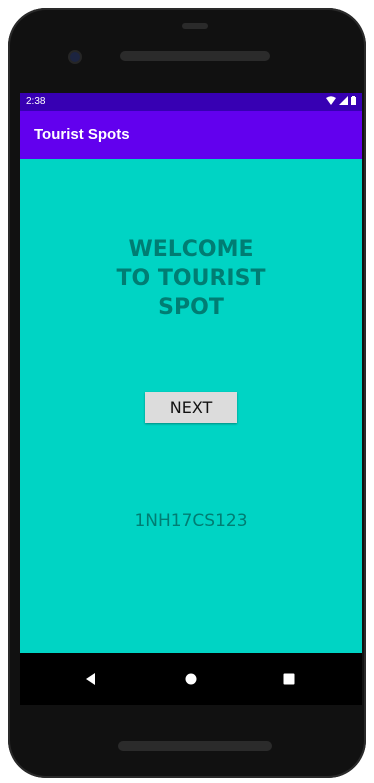 The image size is (374, 783). Describe the element at coordinates (191, 278) in the screenshot. I see `welcome-heading: WELCOME TO TOURIST SPOT` at that location.